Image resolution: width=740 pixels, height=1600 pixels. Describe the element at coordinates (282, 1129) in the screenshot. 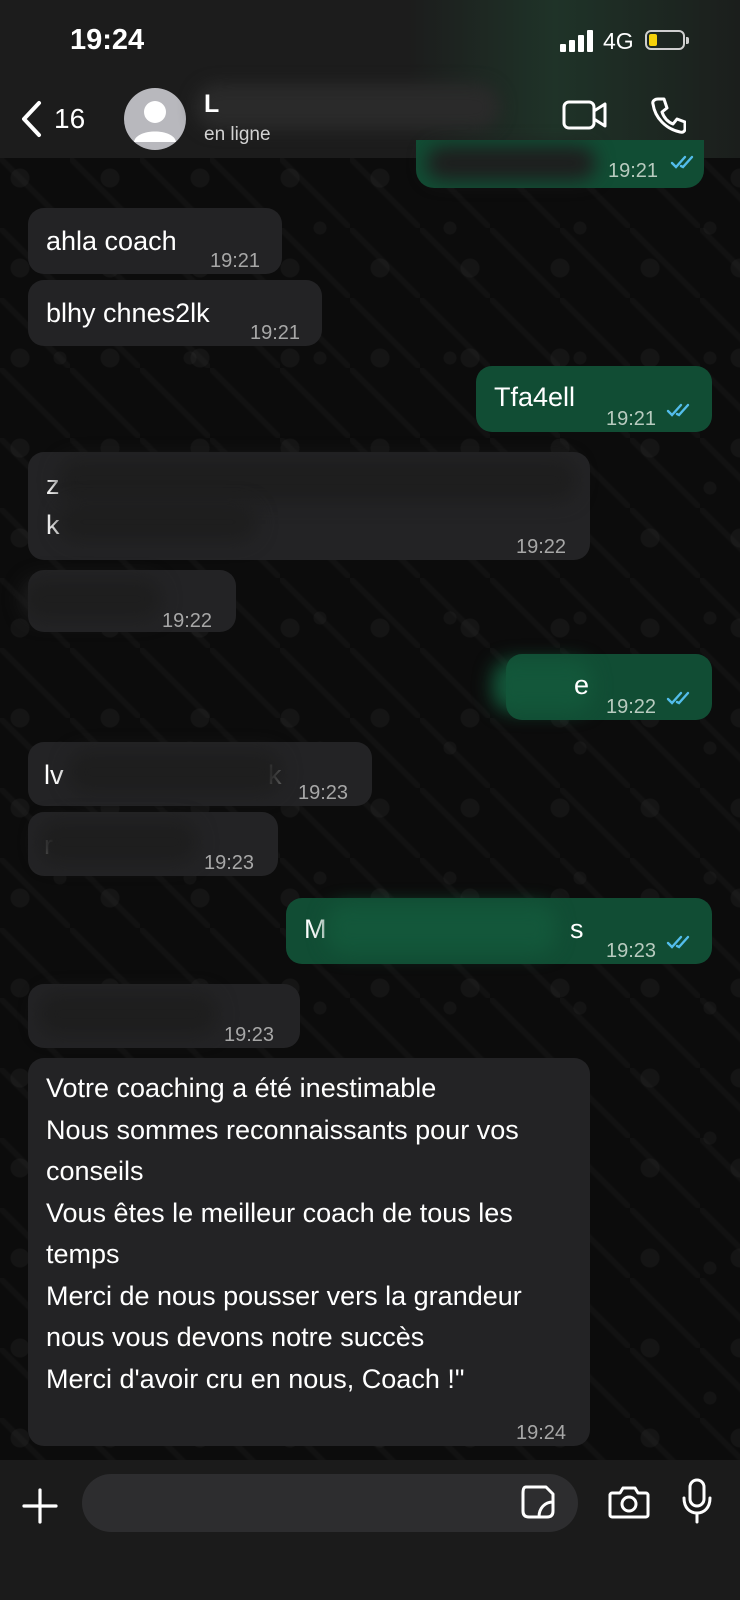

I see `message-line: Nous sommes reconnaissants pour vos` at that location.